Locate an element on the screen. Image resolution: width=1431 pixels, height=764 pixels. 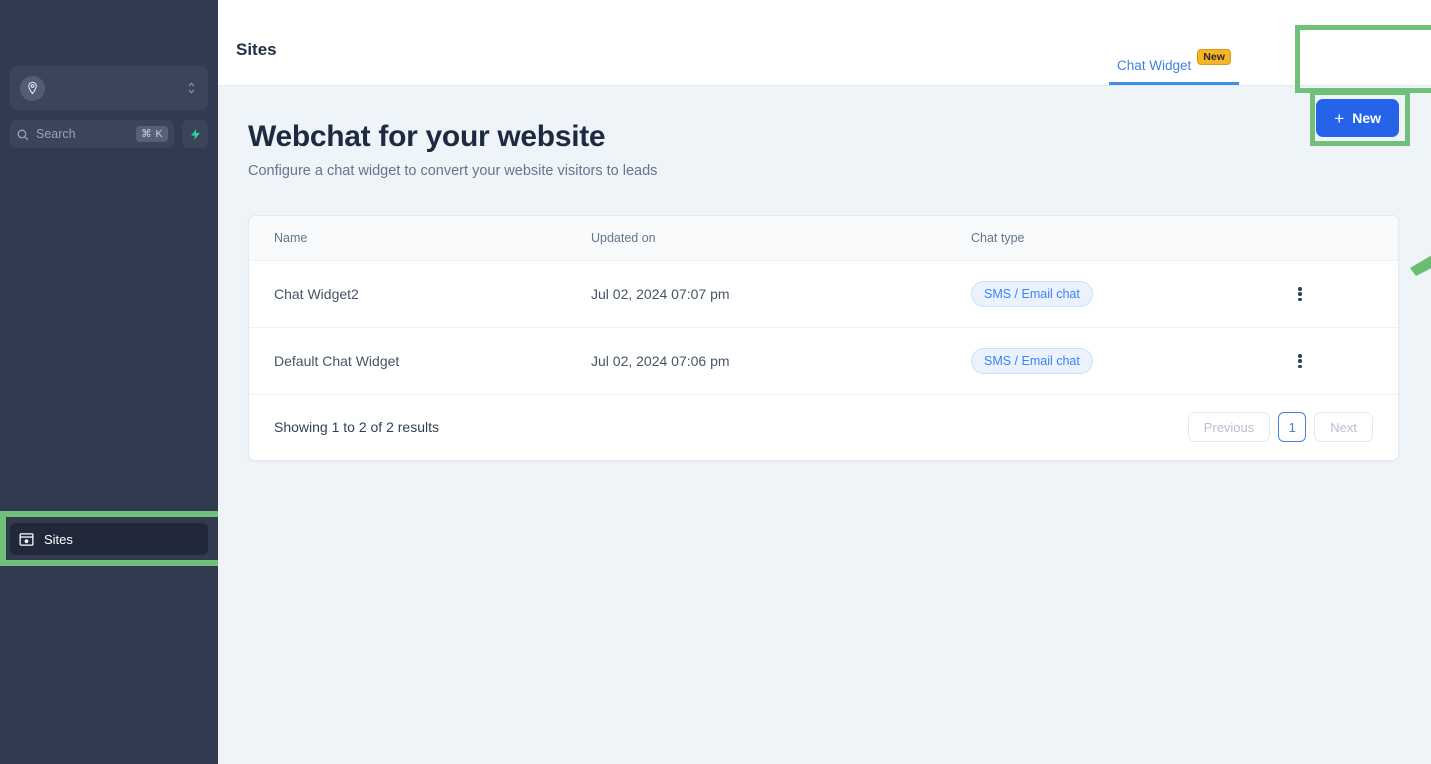
table-header-row: Name Updated on Chat type is located at coordinates (823, 238).